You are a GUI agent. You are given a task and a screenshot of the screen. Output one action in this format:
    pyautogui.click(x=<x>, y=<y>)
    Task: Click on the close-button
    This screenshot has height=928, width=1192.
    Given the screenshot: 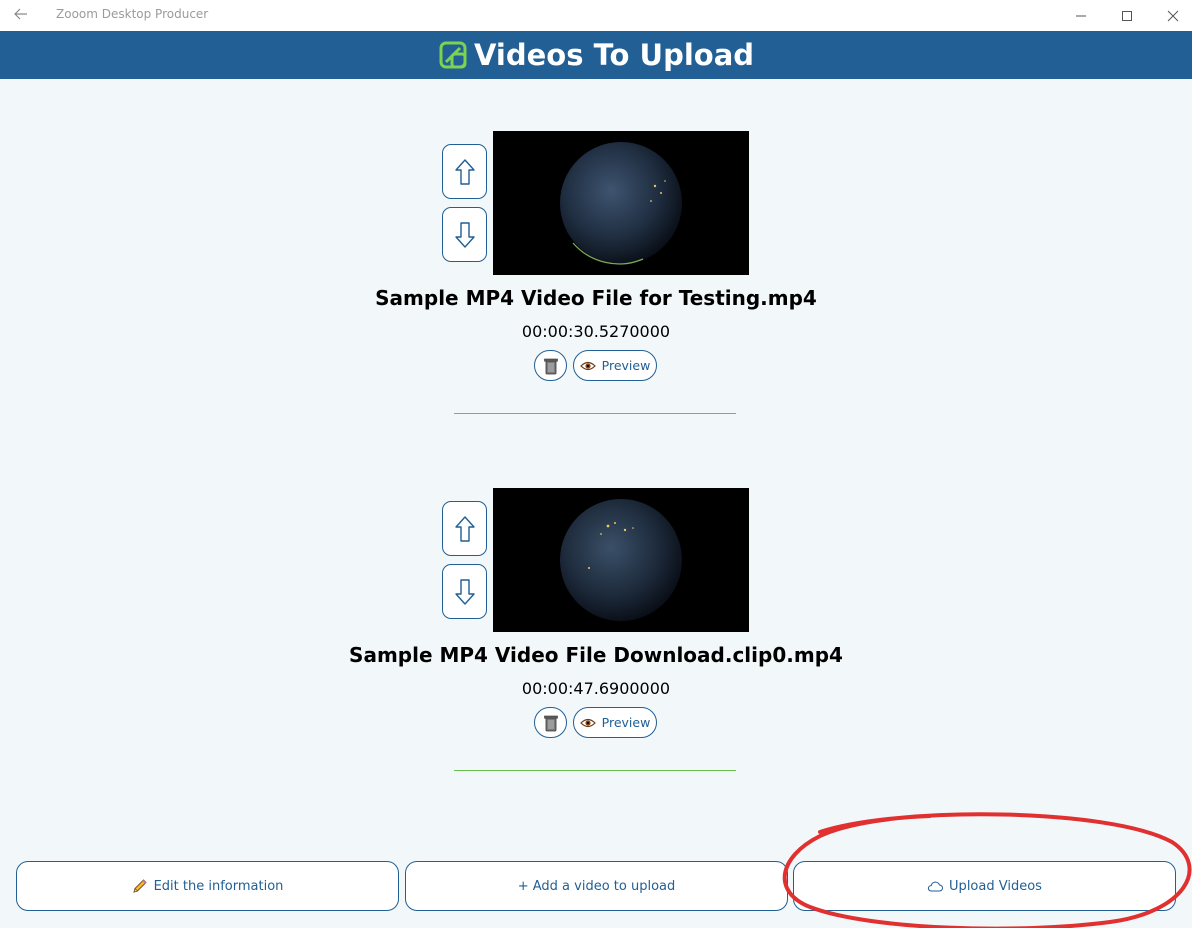 What is the action you would take?
    pyautogui.click(x=1171, y=15)
    